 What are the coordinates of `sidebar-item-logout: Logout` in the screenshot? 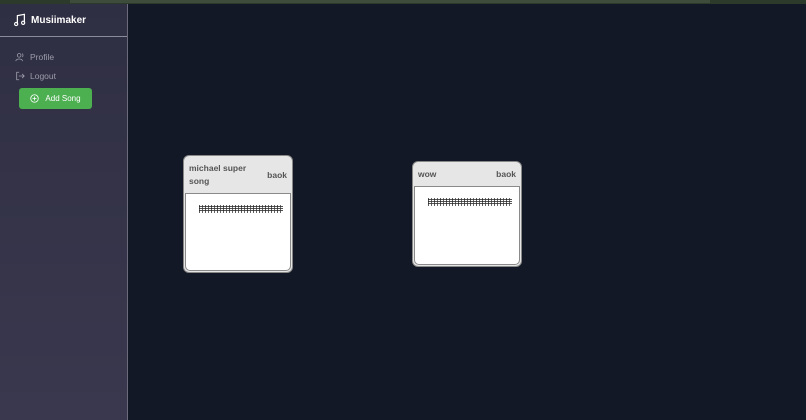 It's located at (63, 77).